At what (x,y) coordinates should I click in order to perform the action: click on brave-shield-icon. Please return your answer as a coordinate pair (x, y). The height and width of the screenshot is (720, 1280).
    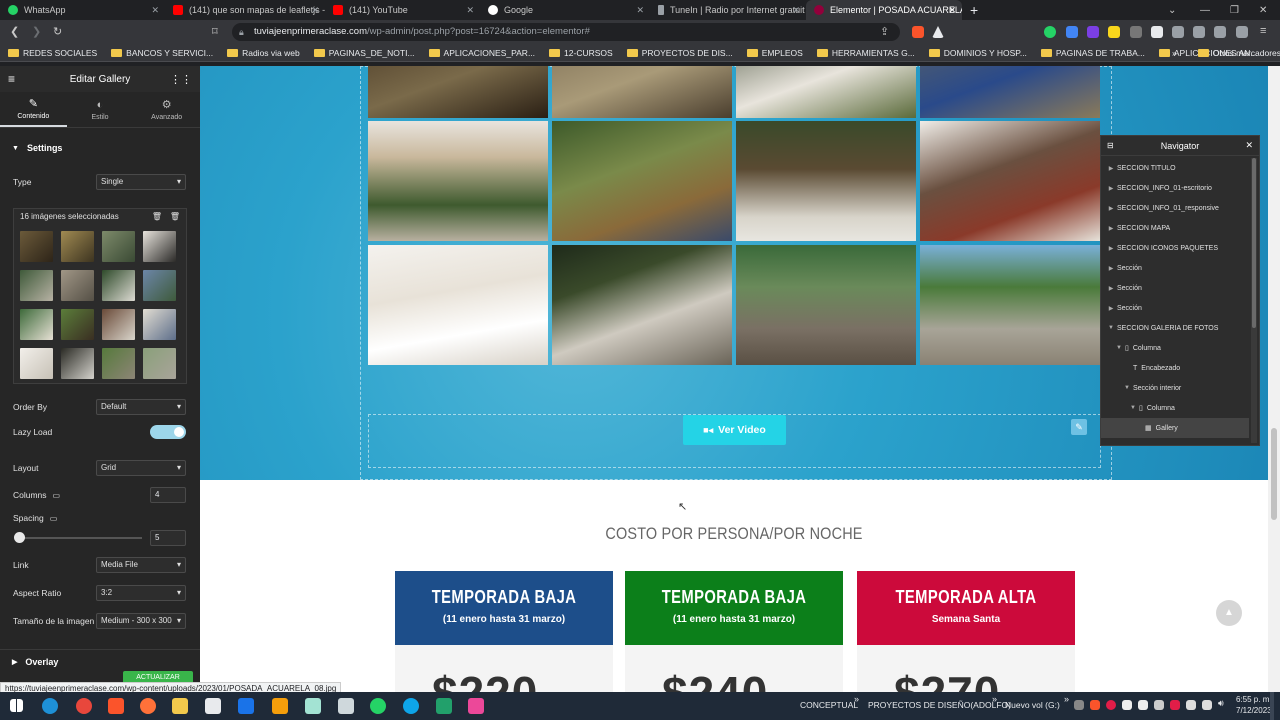
    Looking at the image, I should click on (918, 32).